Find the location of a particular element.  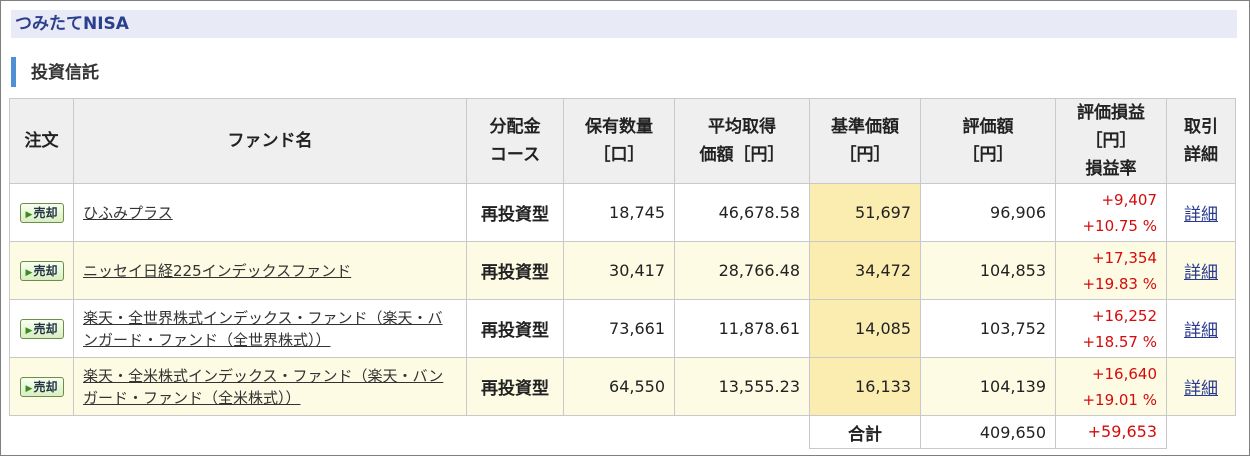

col-header-holdings-l1: 保有数量 is located at coordinates (619, 127).